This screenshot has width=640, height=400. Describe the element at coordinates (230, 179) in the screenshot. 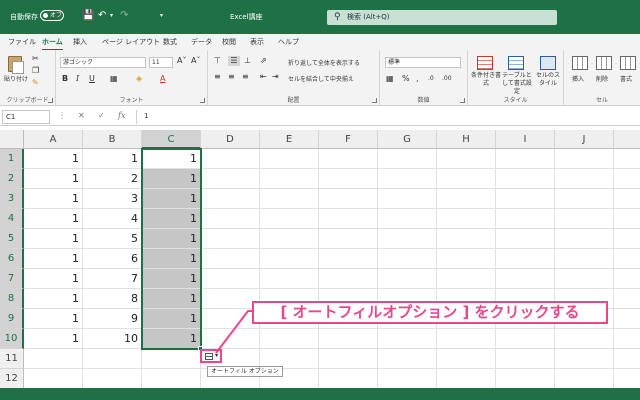

I see `cell-d2` at that location.